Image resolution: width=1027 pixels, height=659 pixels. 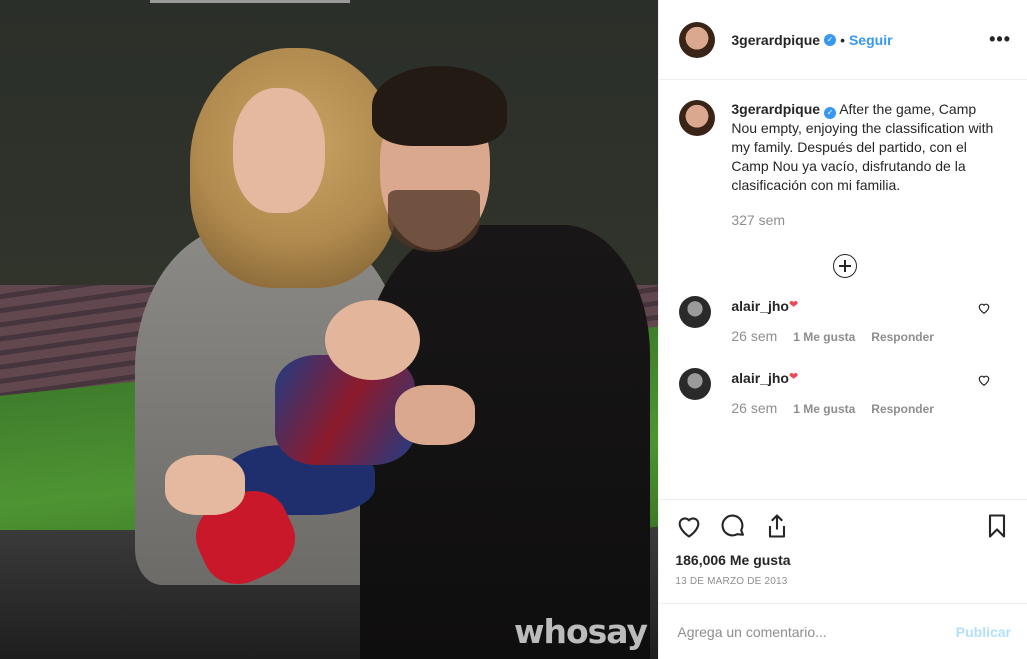 What do you see at coordinates (983, 632) in the screenshot?
I see `publish-button: Publicar` at bounding box center [983, 632].